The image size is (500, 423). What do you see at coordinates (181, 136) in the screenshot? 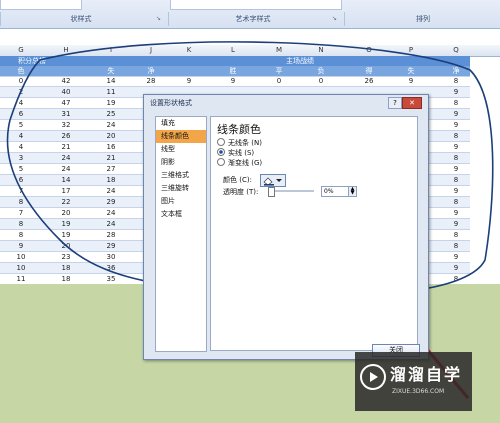
I see `nav-item-line-color: 线条颜色` at bounding box center [181, 136].